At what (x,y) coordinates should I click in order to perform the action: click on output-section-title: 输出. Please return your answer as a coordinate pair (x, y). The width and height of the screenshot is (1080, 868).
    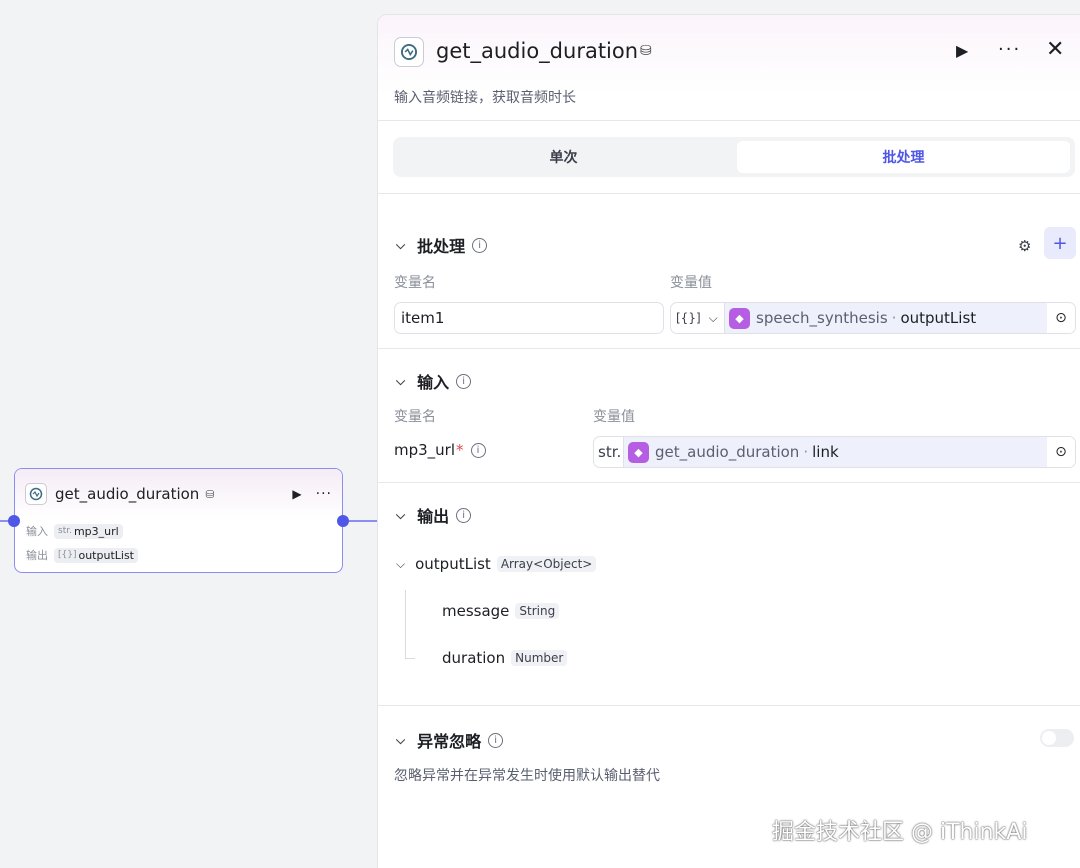
    Looking at the image, I should click on (433, 516).